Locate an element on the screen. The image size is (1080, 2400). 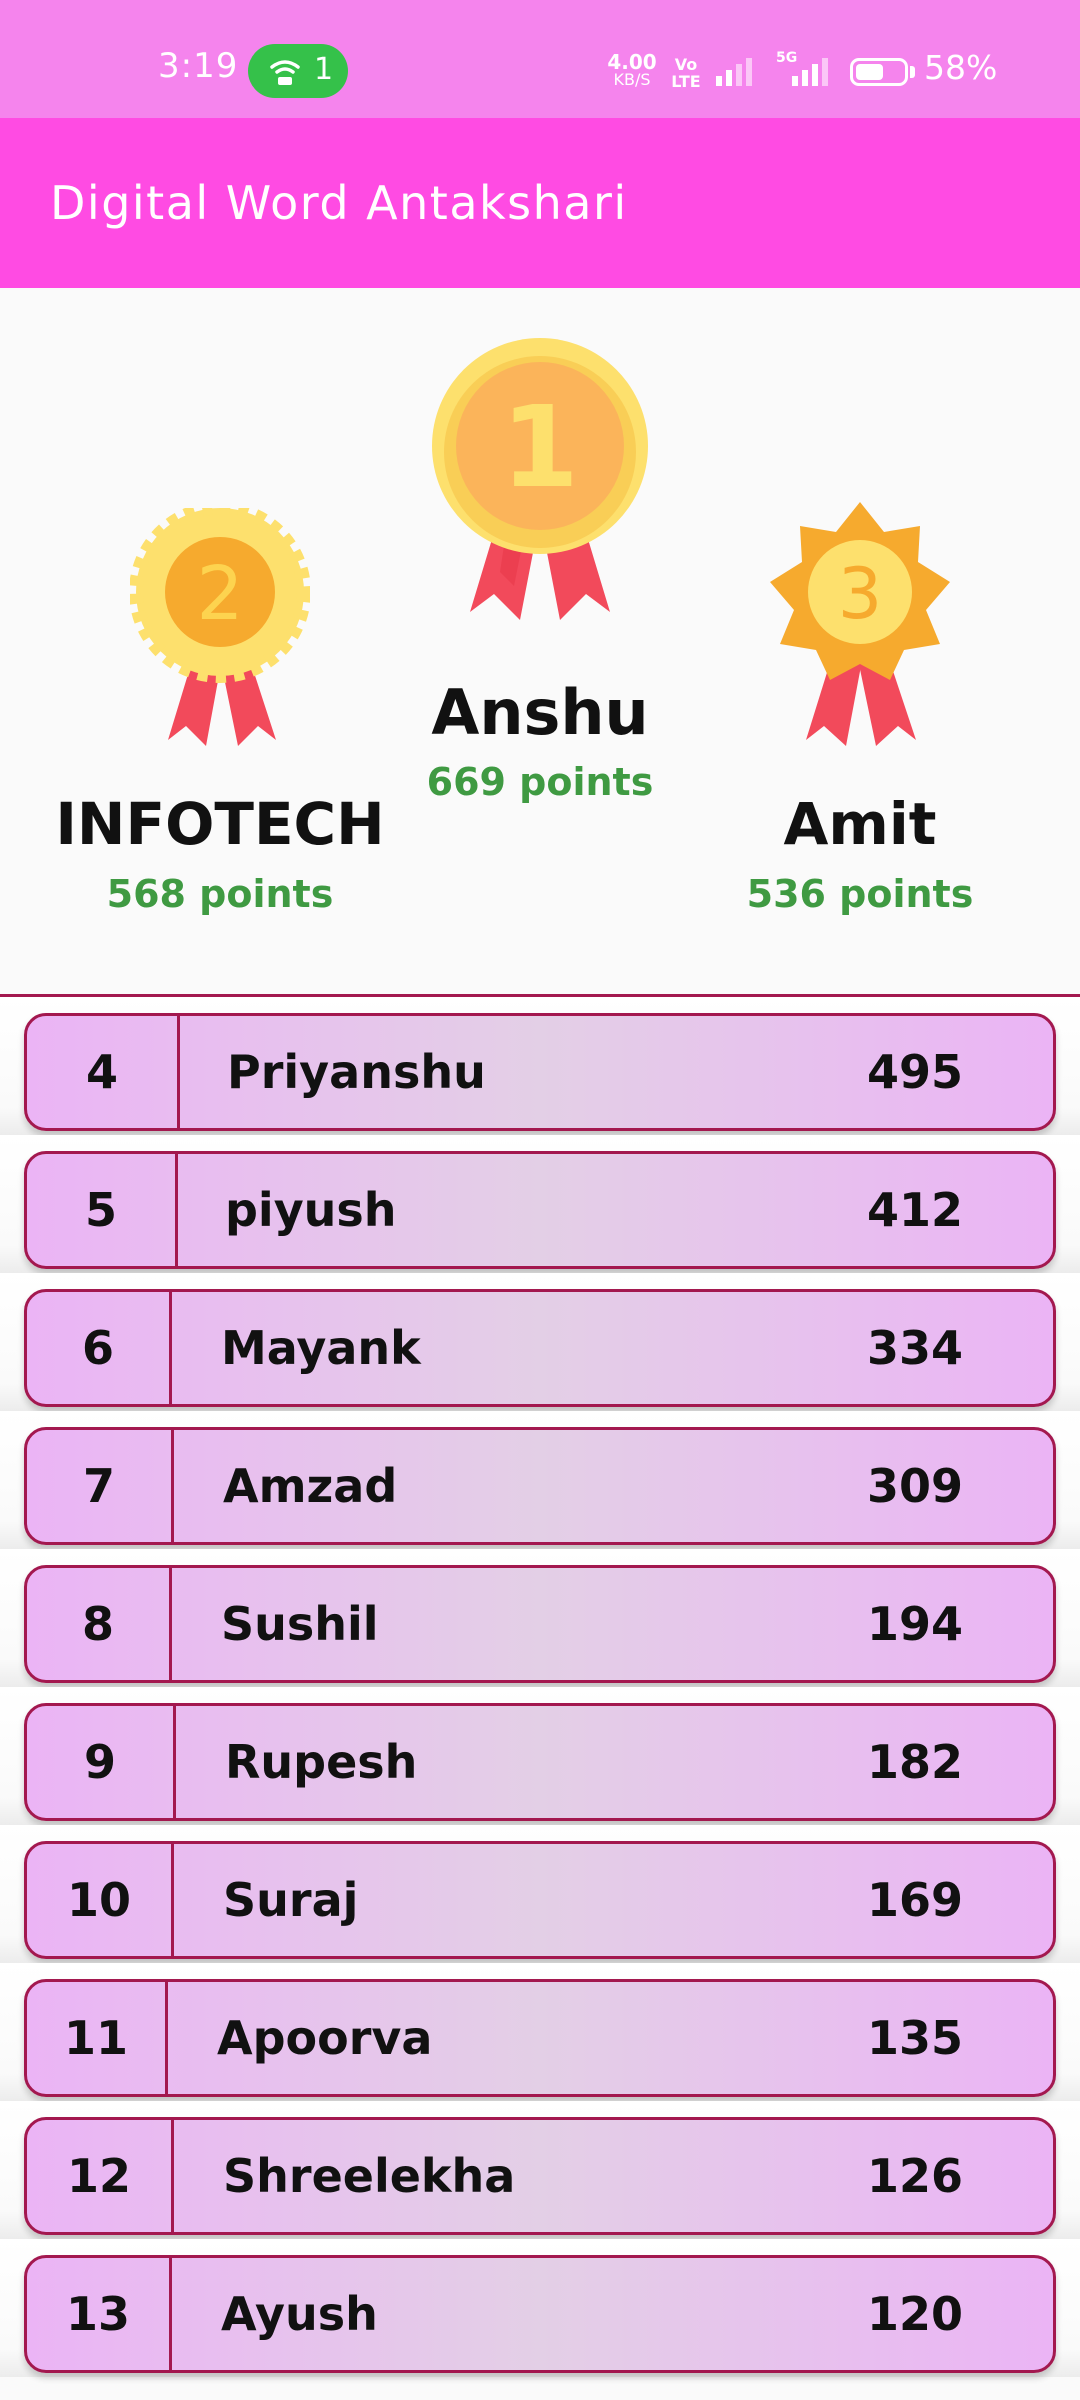
row-score: 412 is located at coordinates (914, 1210).